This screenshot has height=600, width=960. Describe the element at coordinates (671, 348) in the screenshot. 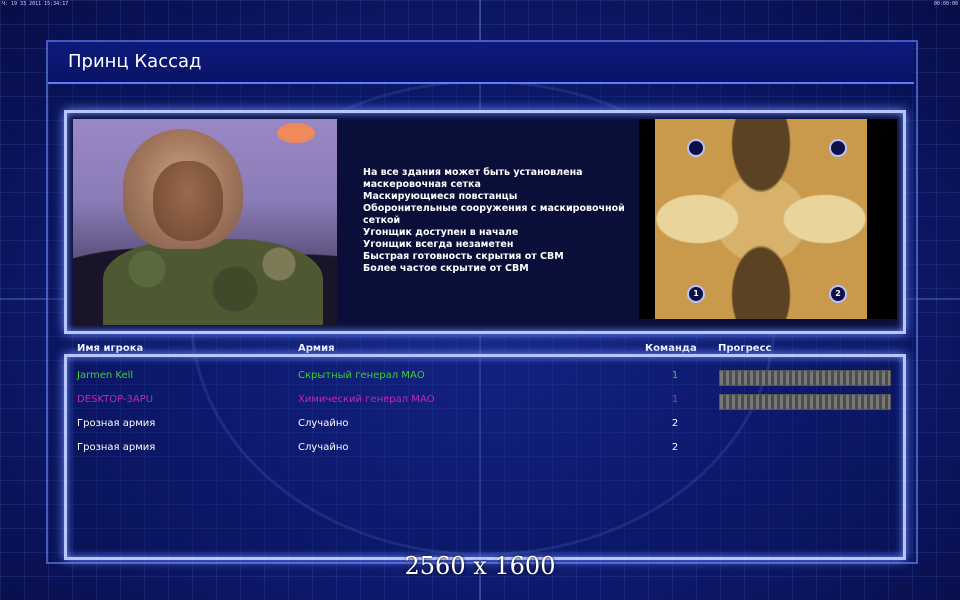

I see `header-team: Команда` at that location.